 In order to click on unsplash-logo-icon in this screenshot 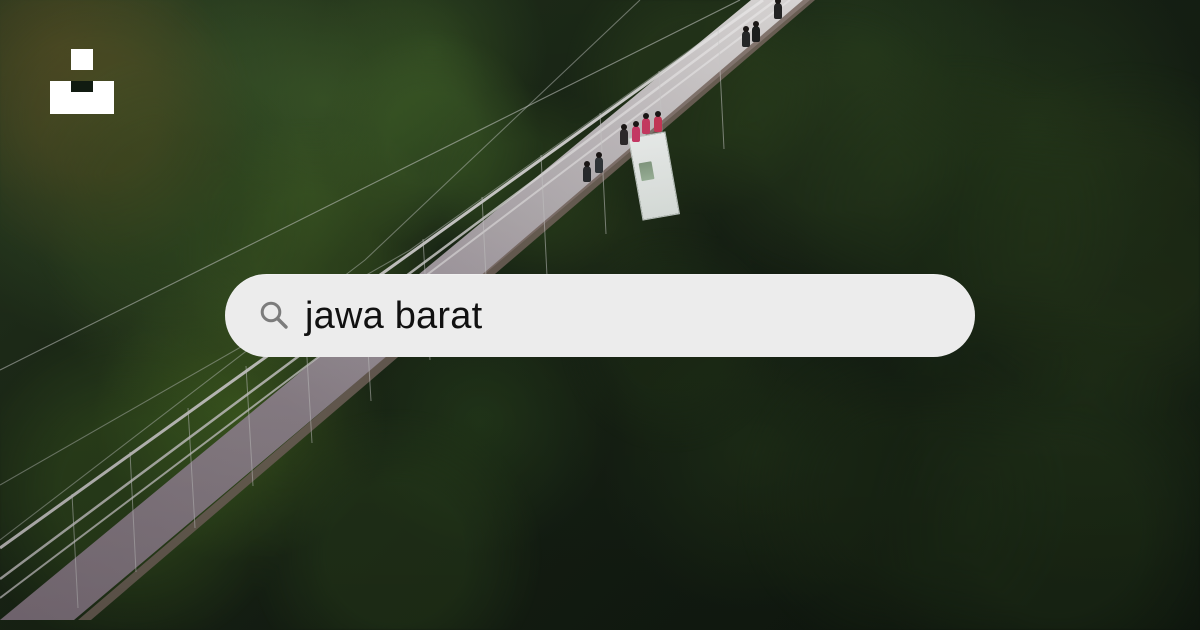, I will do `click(82, 81)`.